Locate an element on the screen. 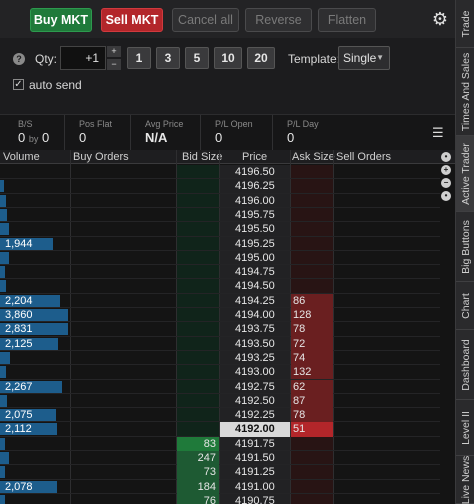  price-cell: 4191.50 is located at coordinates (255, 458).